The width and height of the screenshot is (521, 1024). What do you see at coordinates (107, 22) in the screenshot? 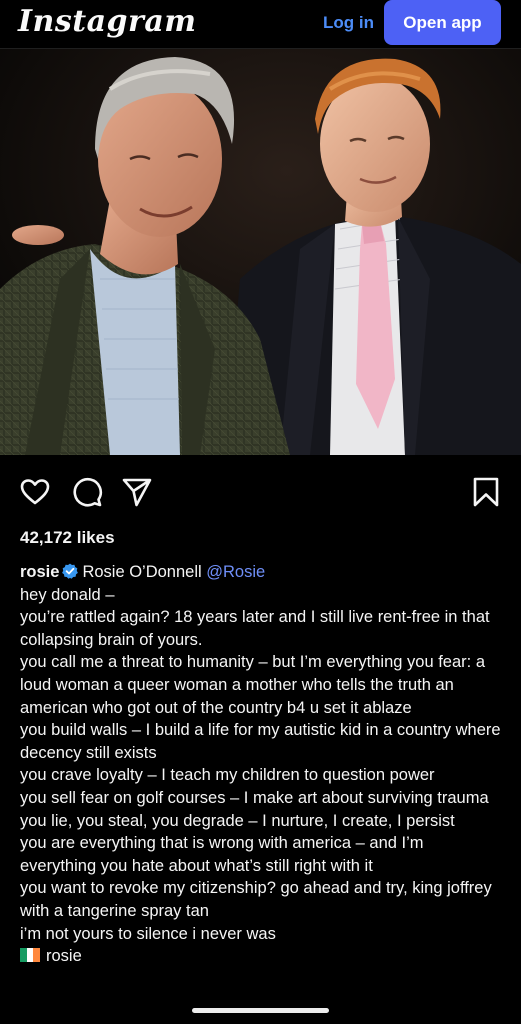
I see `instagram-logo: Instagram` at bounding box center [107, 22].